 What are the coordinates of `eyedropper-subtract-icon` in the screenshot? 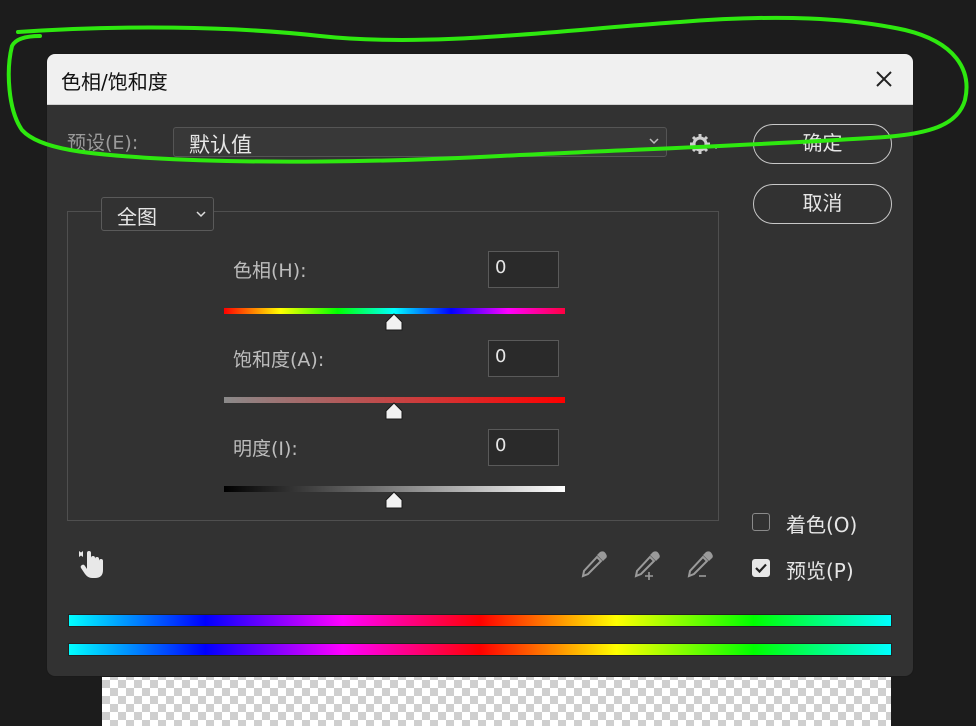 It's located at (700, 564).